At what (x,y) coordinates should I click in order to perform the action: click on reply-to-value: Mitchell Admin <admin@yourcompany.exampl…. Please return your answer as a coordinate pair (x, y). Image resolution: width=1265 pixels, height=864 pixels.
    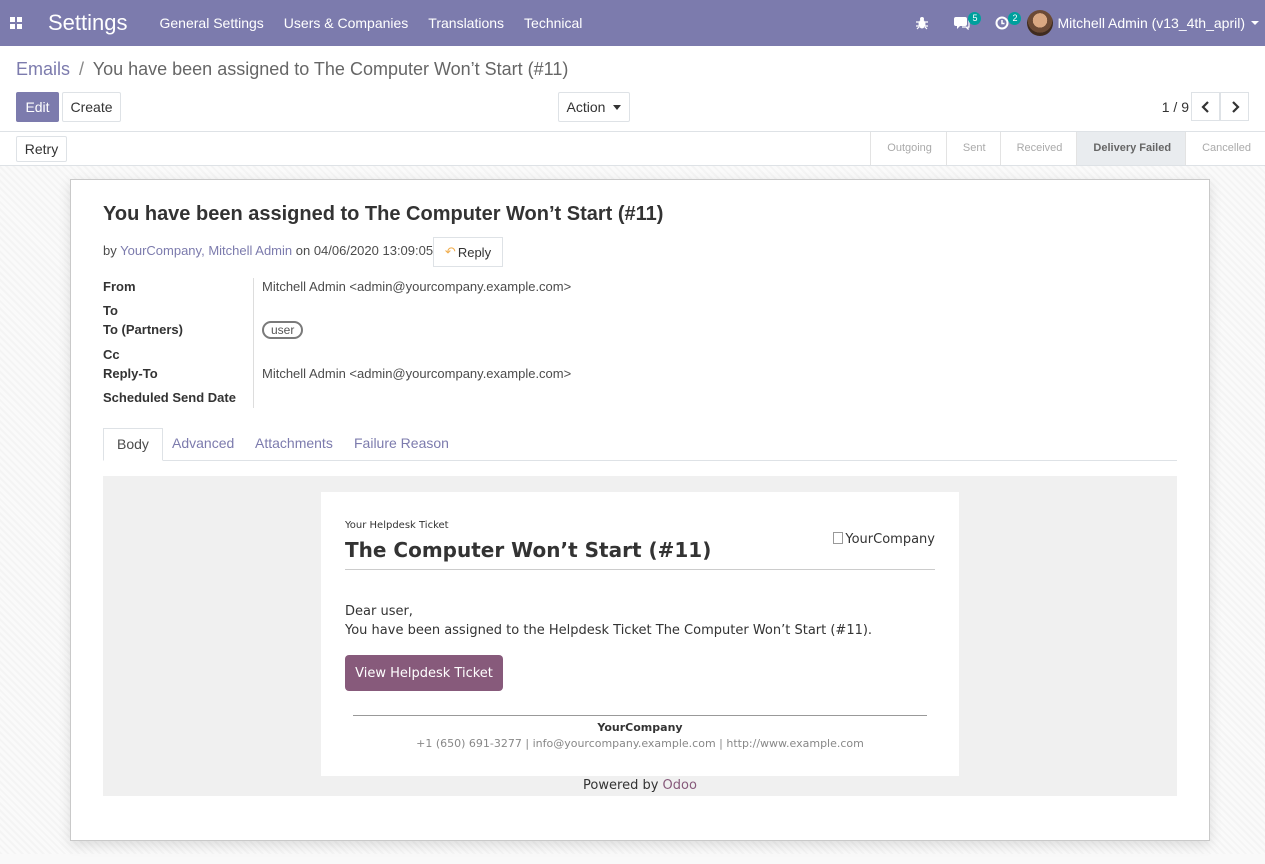
    Looking at the image, I should click on (417, 373).